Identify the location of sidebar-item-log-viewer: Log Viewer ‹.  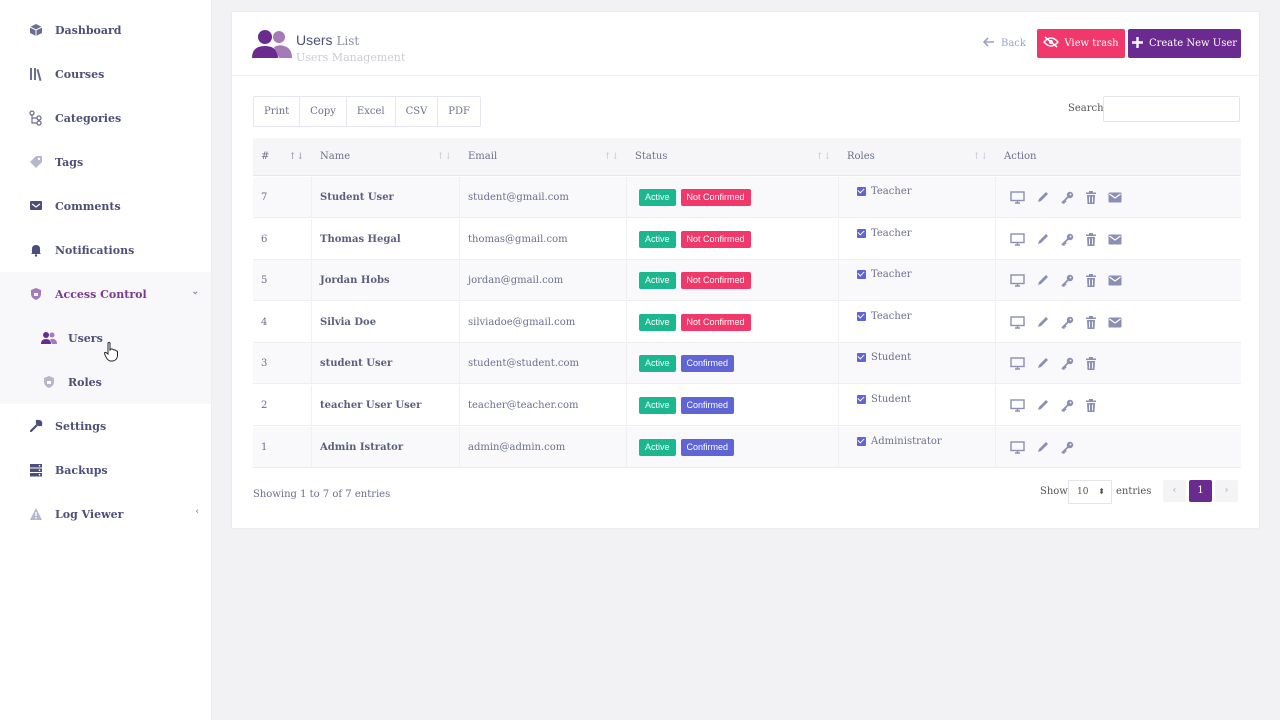
(105, 514).